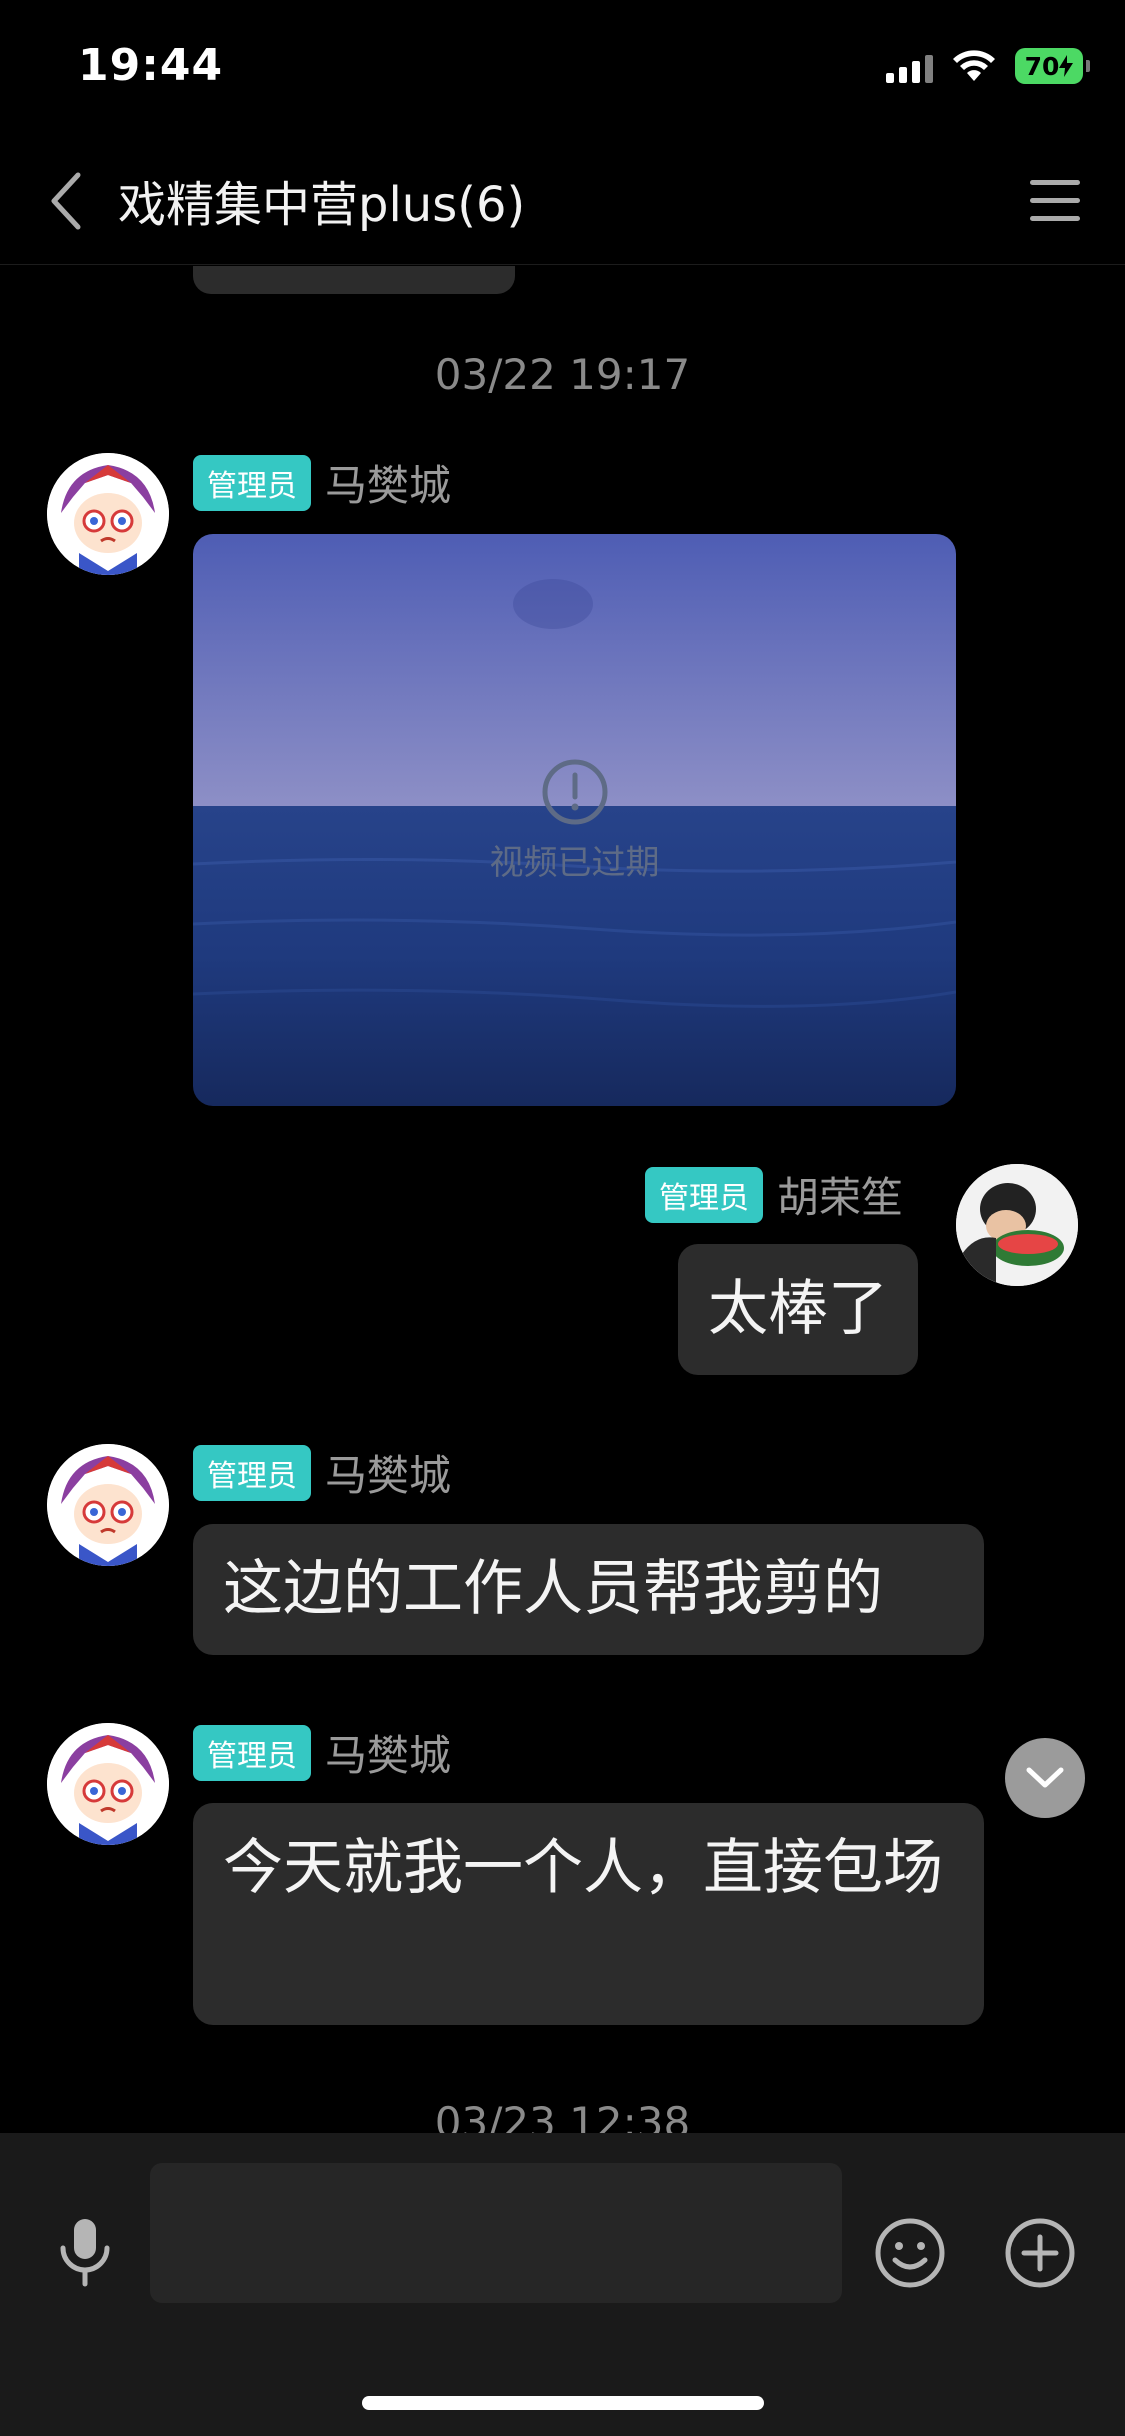 The width and height of the screenshot is (1125, 2436). I want to click on plus-circle-icon, so click(1040, 2253).